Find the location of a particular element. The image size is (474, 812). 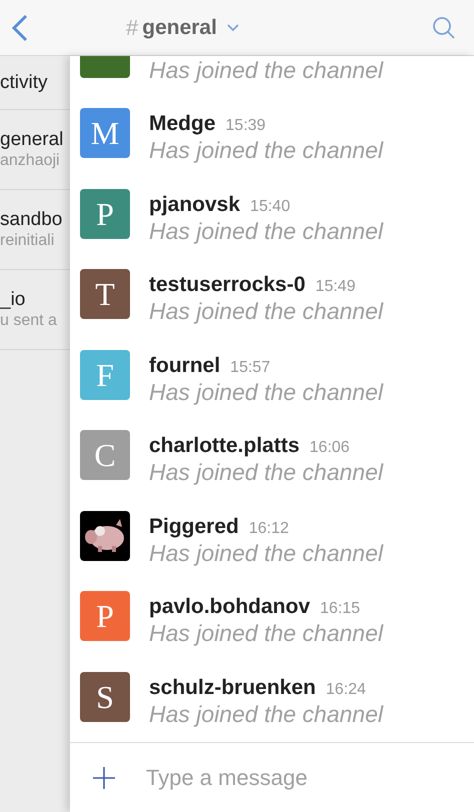

channel-title: # general is located at coordinates (182, 27).